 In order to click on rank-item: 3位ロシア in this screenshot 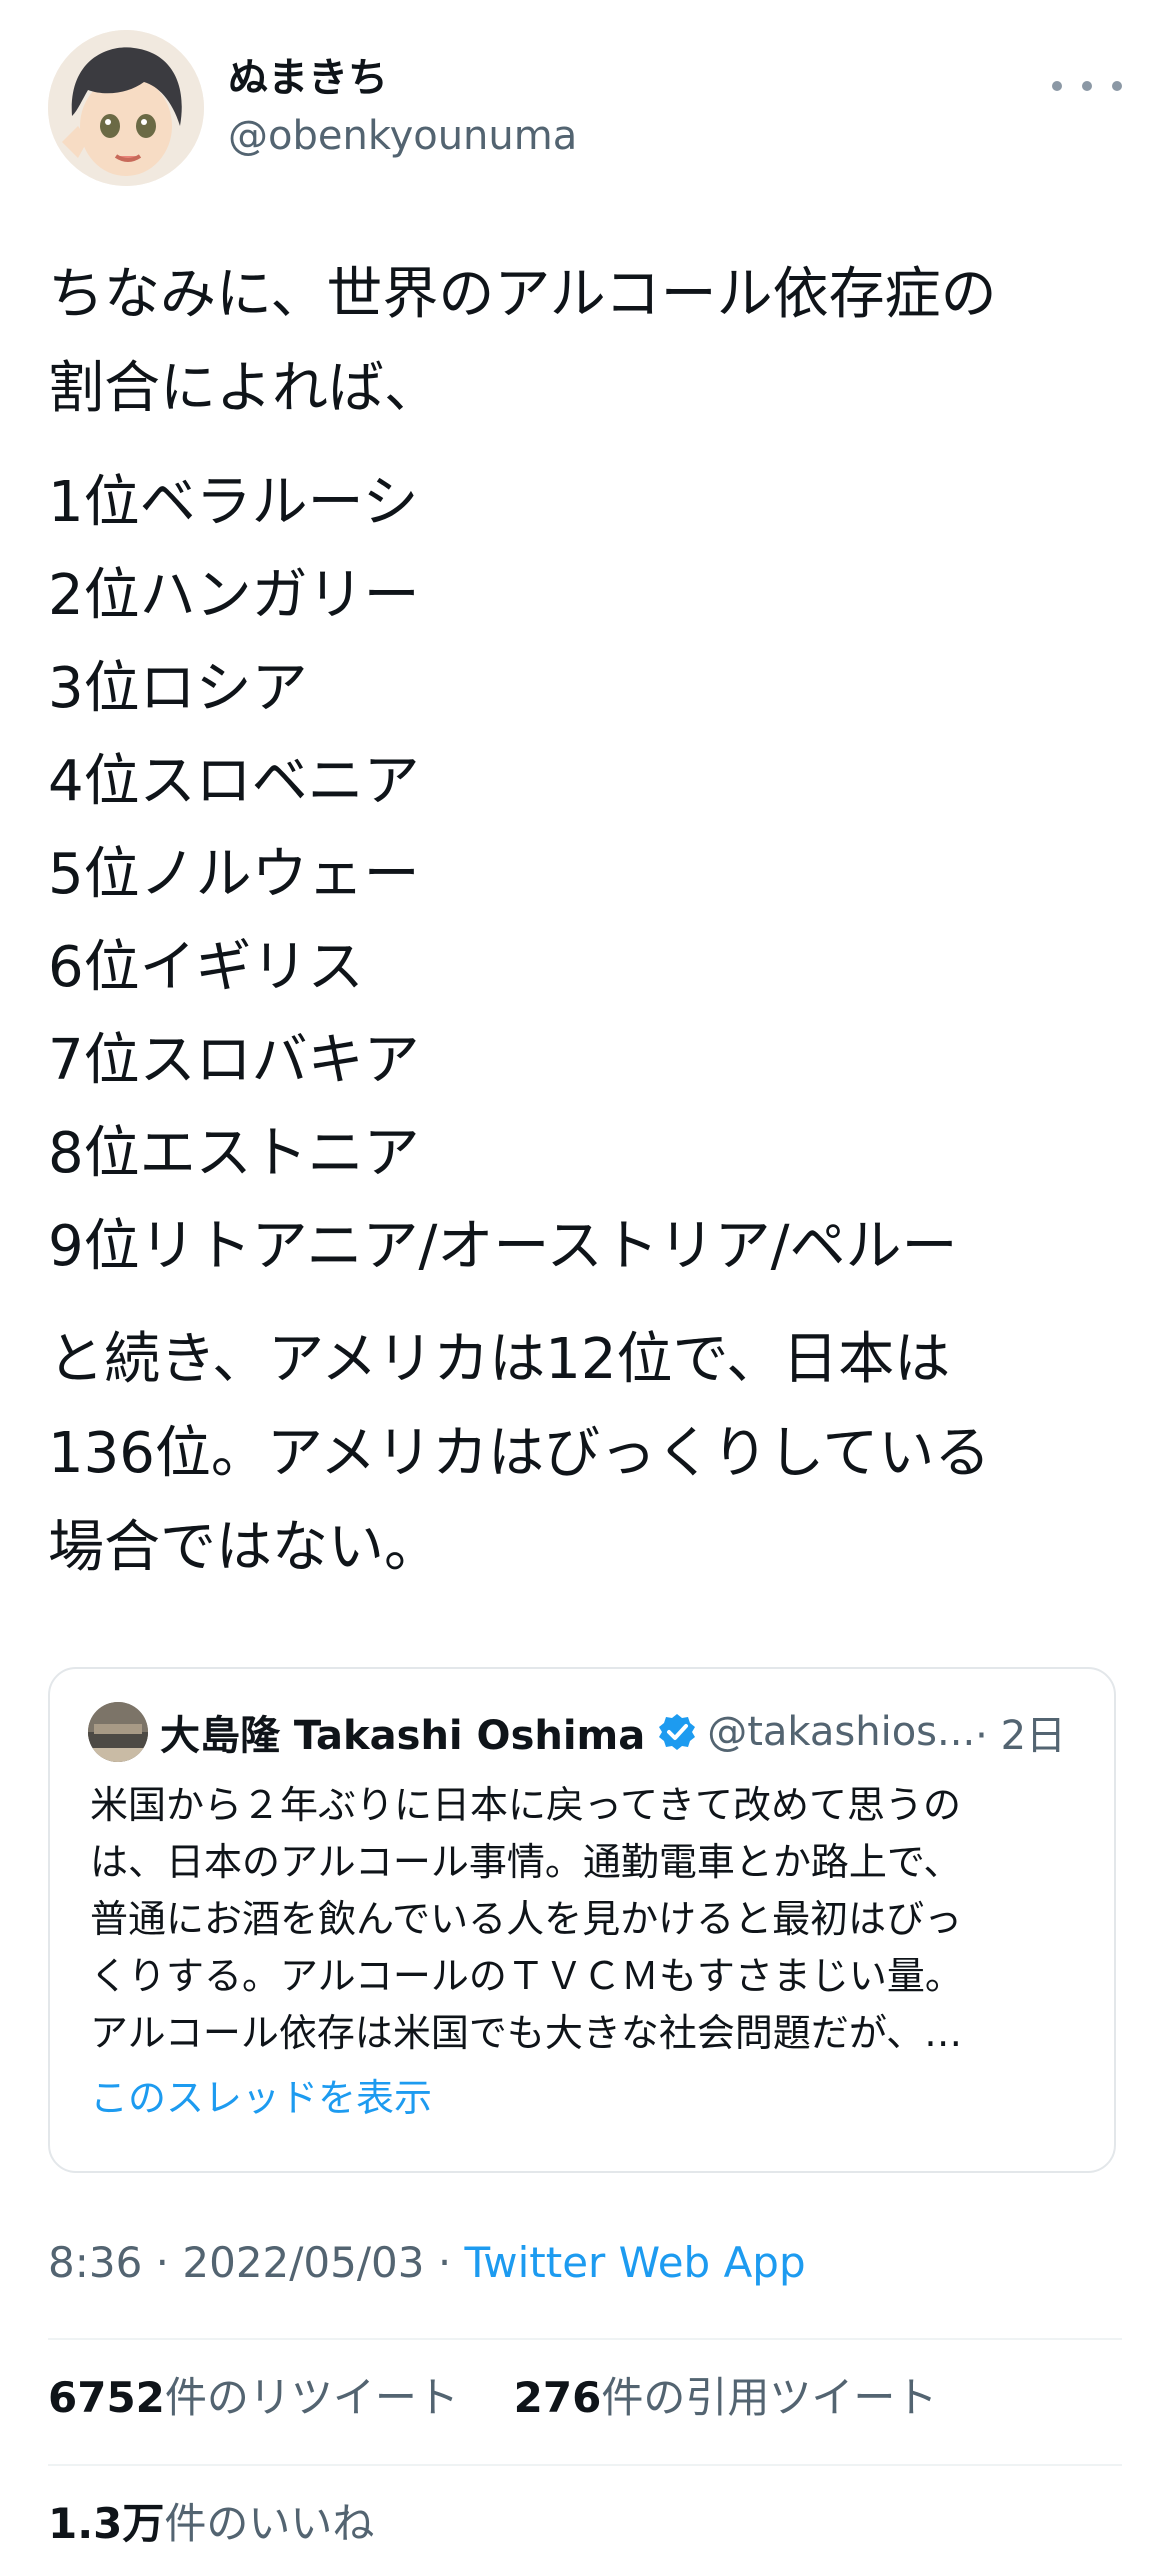, I will do `click(178, 688)`.